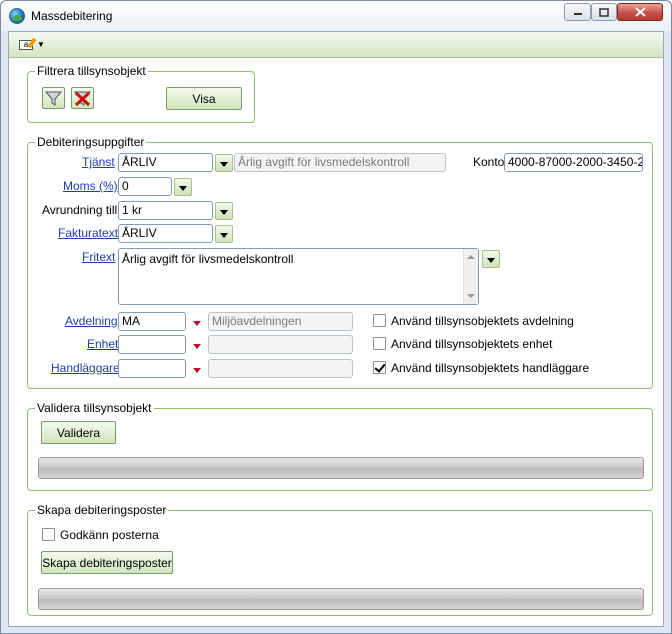  What do you see at coordinates (94, 408) in the screenshot?
I see `validate-legend: Validera tillsynsobjekt` at bounding box center [94, 408].